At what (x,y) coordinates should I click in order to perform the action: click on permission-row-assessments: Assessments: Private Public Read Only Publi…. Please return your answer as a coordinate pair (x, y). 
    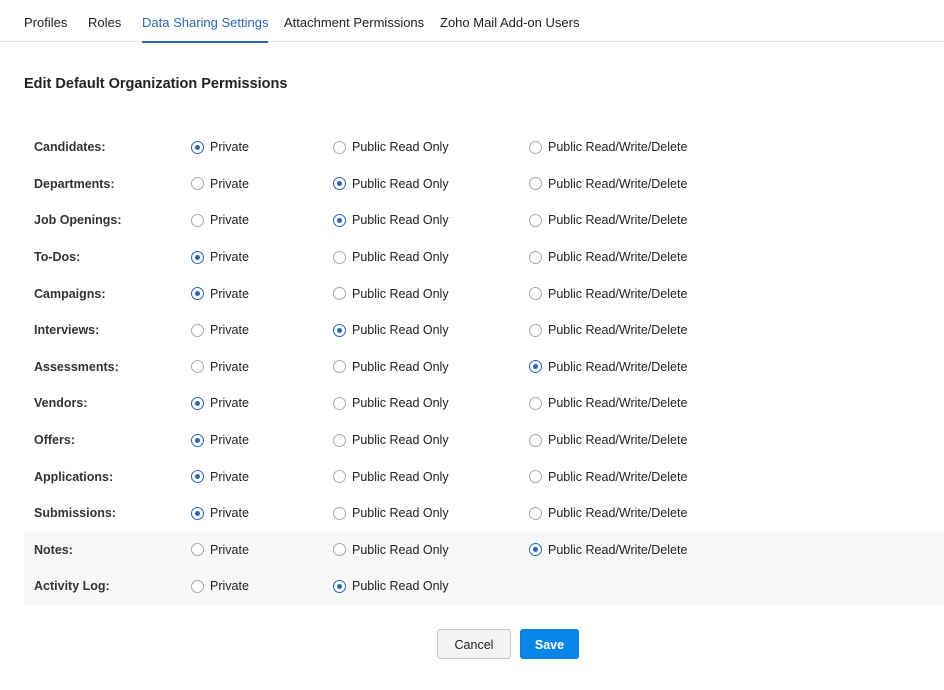
    Looking at the image, I should click on (484, 367).